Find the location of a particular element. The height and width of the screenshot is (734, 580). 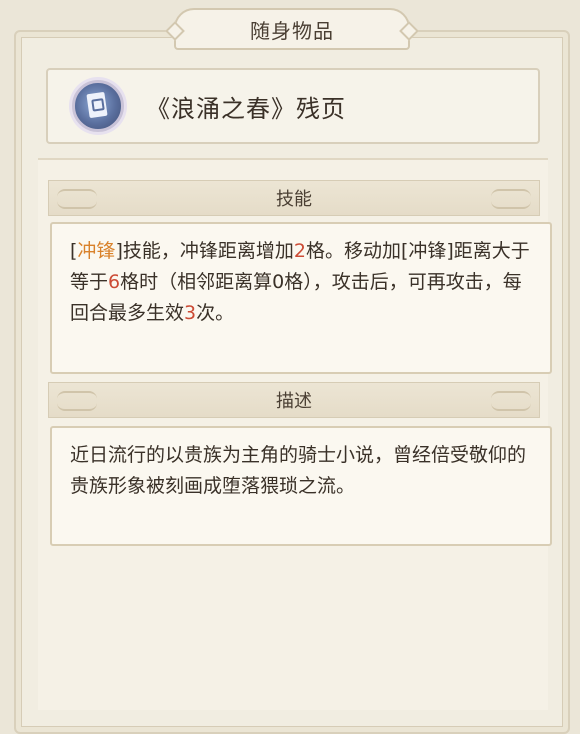

description-text-box: 近日流行的以贵族为主角的骑士小说，曾经倍受敬仰的贵族形象被刻画成堕落猥琐之流。 is located at coordinates (301, 486).